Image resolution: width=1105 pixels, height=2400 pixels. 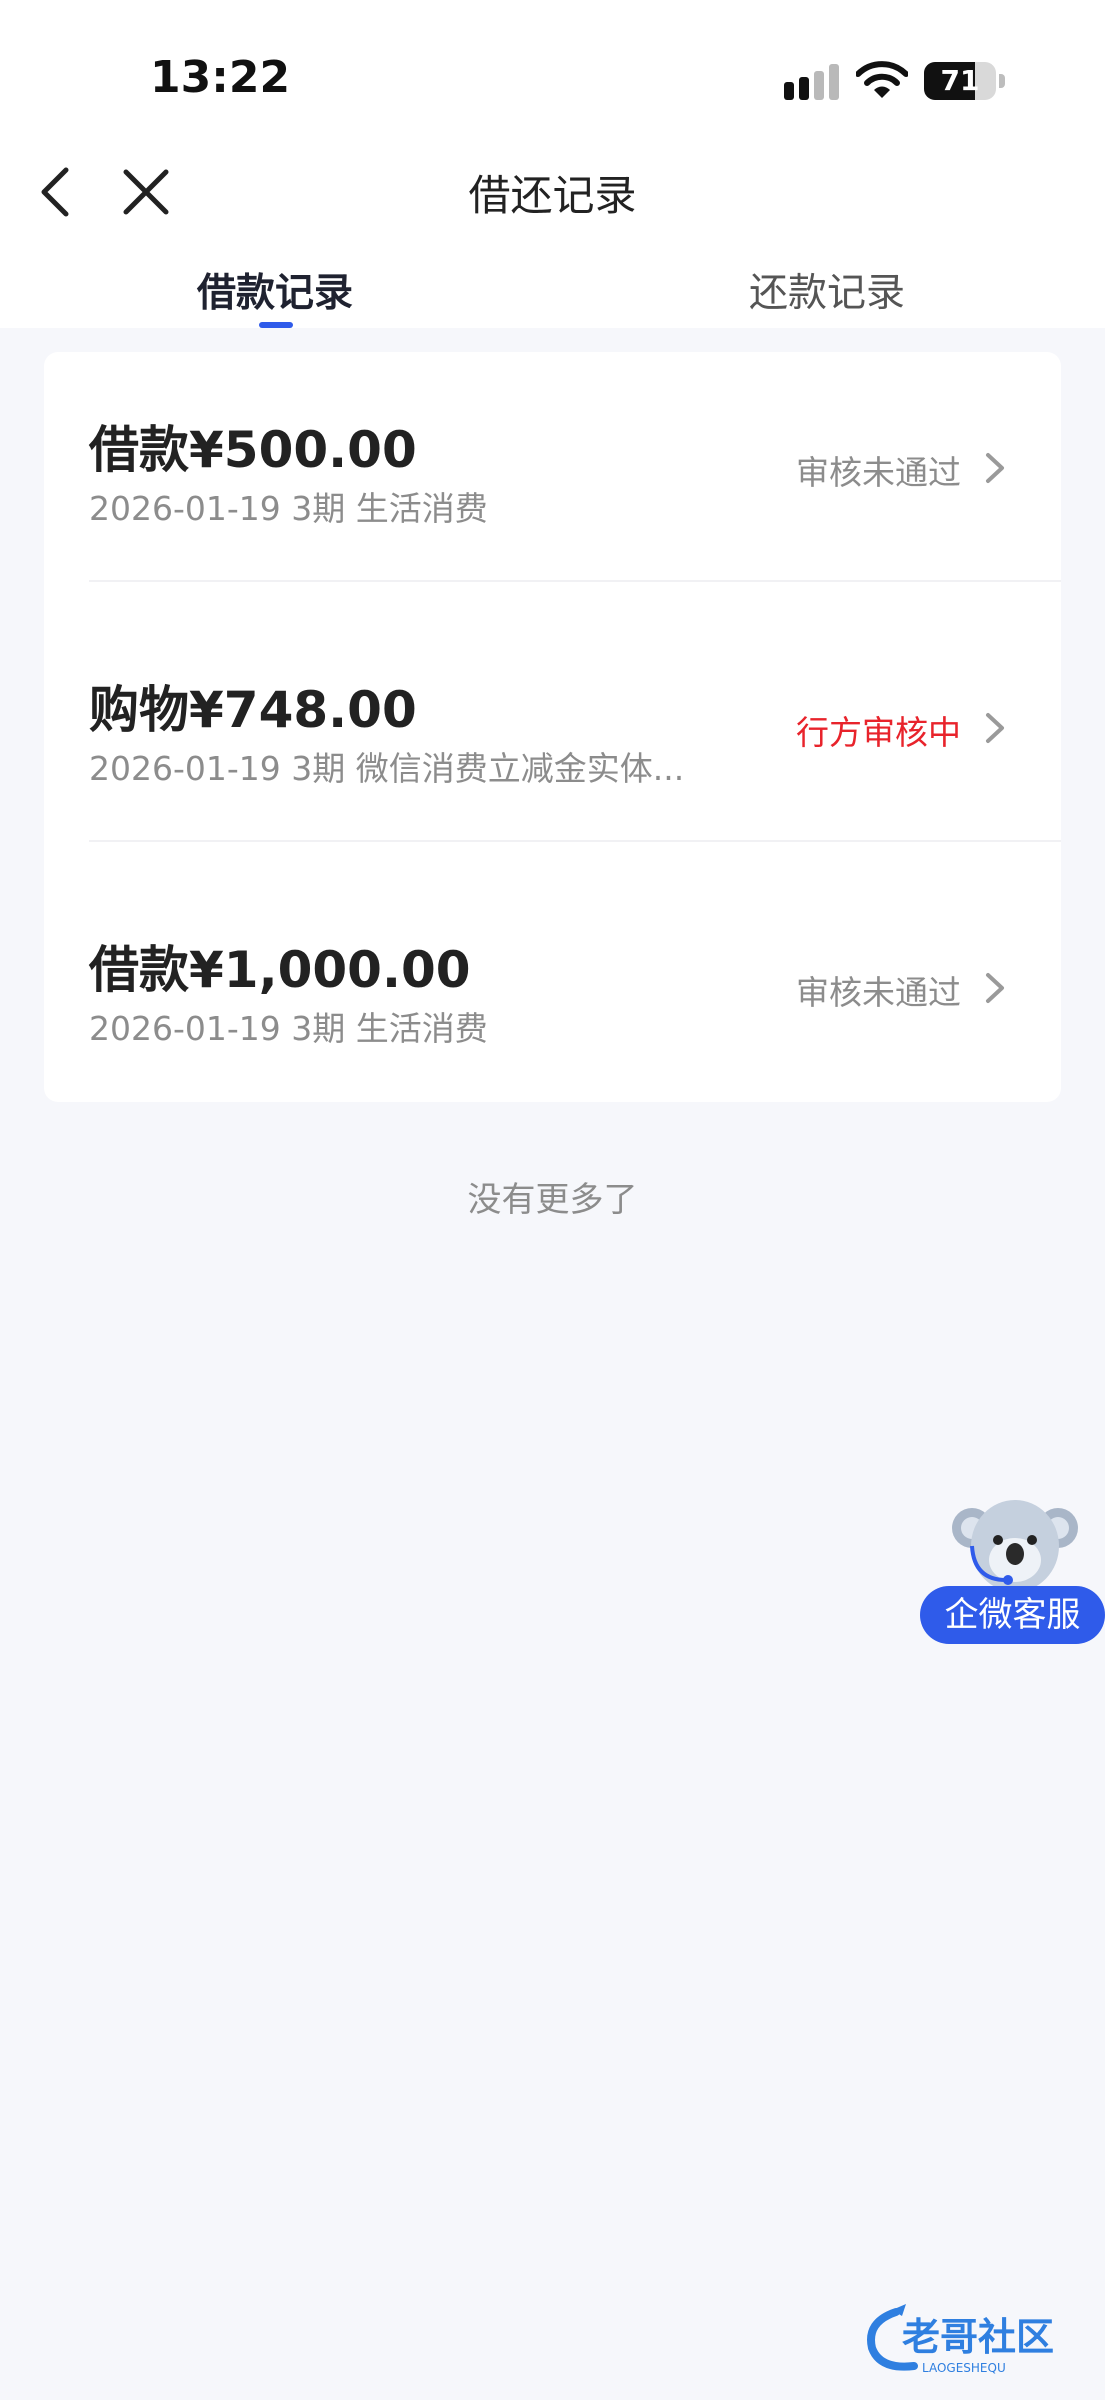 What do you see at coordinates (878, 732) in the screenshot?
I see `record-status: 行方审核中` at bounding box center [878, 732].